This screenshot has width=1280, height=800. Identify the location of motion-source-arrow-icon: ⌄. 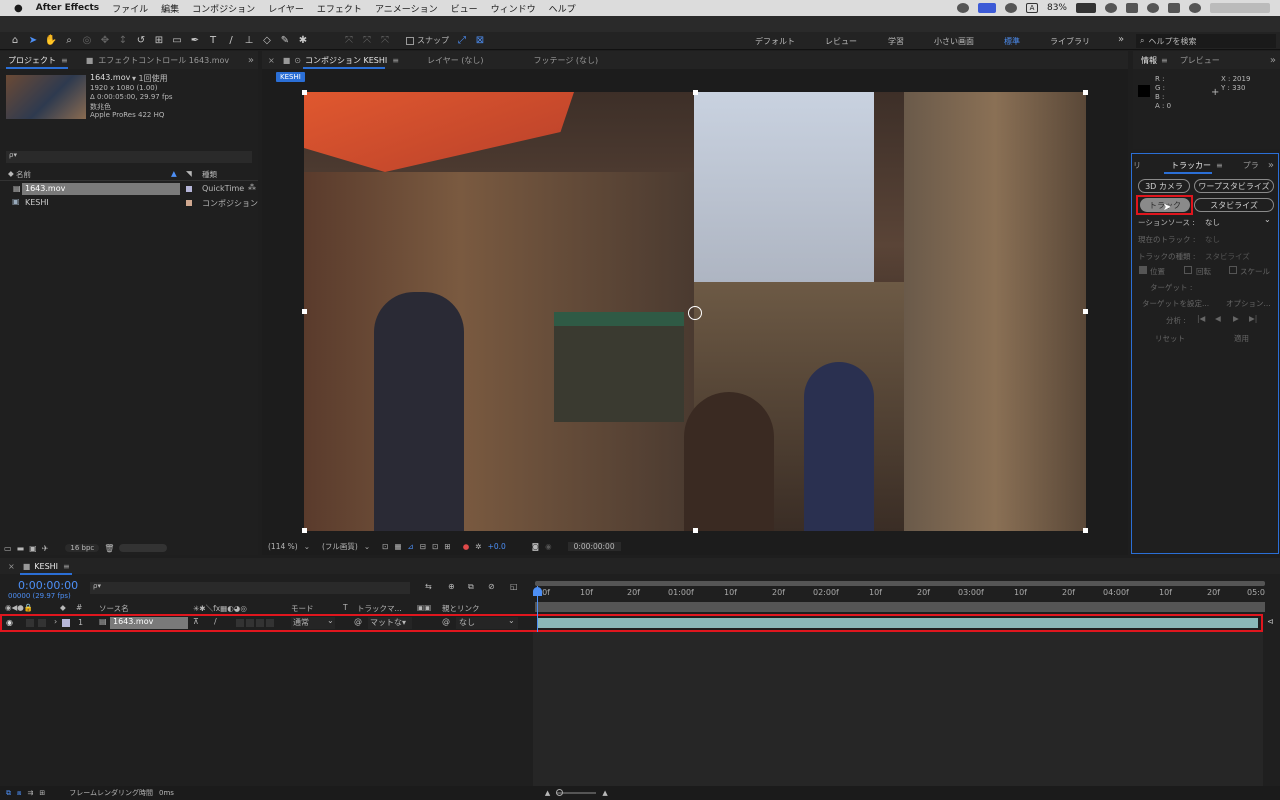
(1267, 219).